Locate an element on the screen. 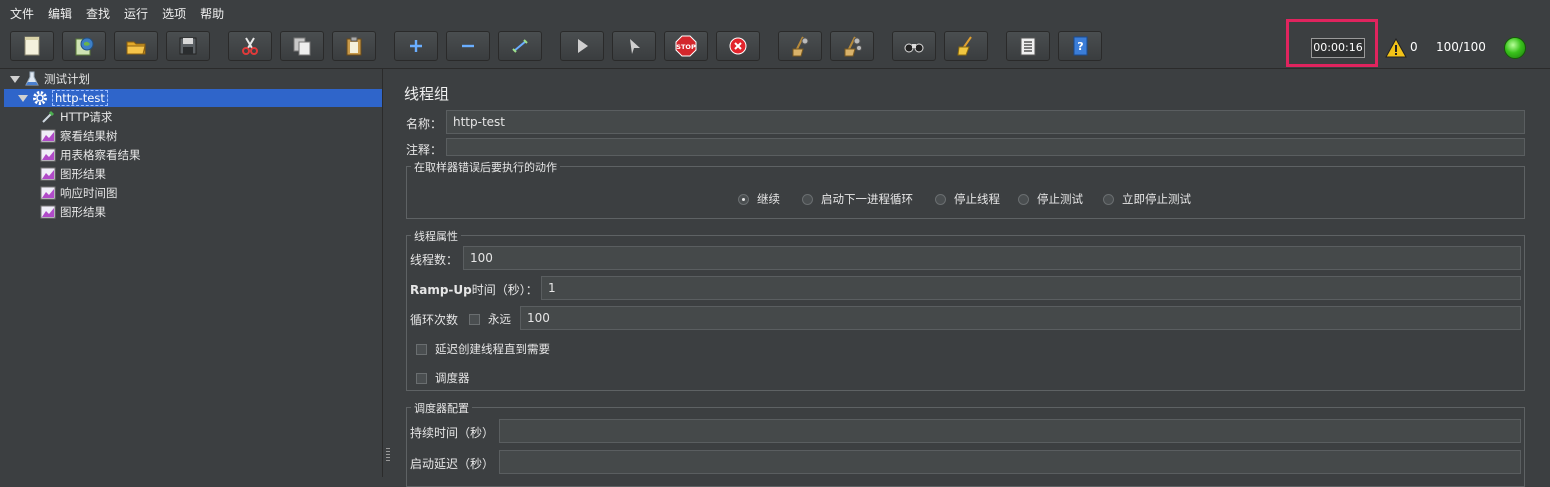  panel-title: 线程组 is located at coordinates (427, 94).